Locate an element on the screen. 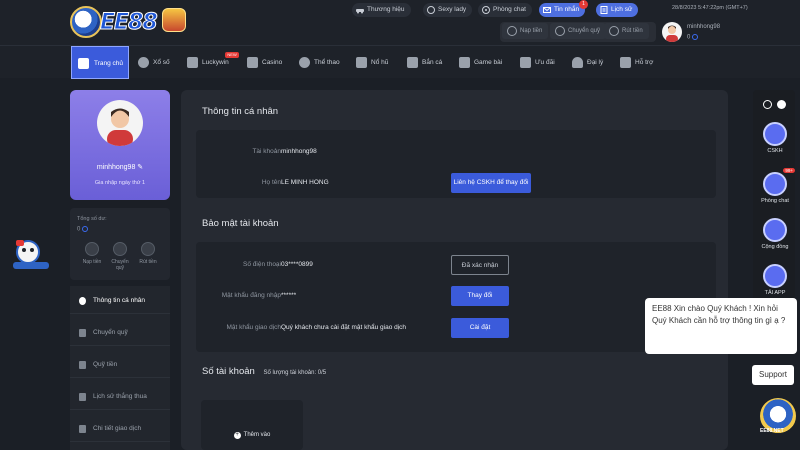 This screenshot has height=450, width=800. nav-casino: Casino is located at coordinates (264, 62).